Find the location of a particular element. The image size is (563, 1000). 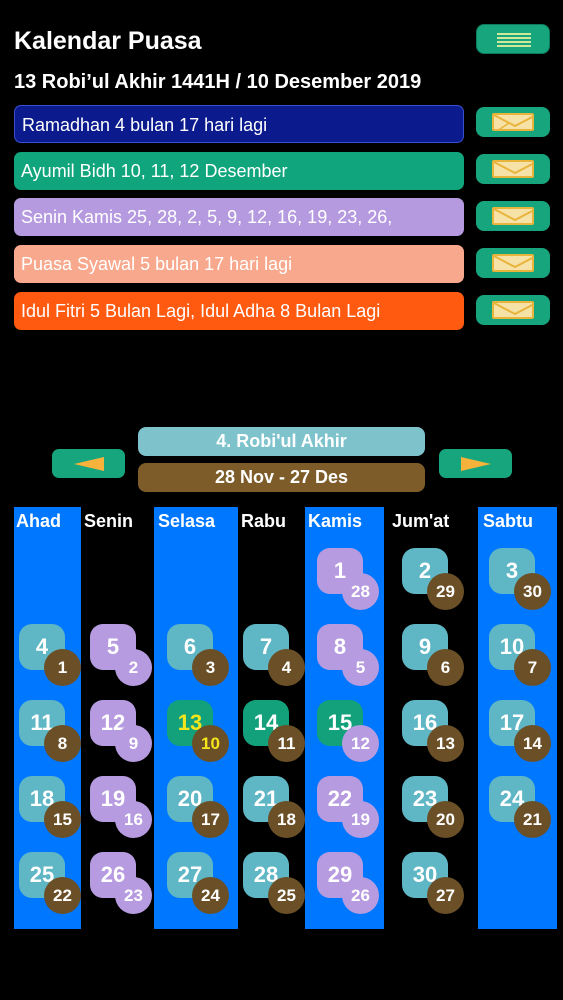

next-month-button is located at coordinates (475, 463).